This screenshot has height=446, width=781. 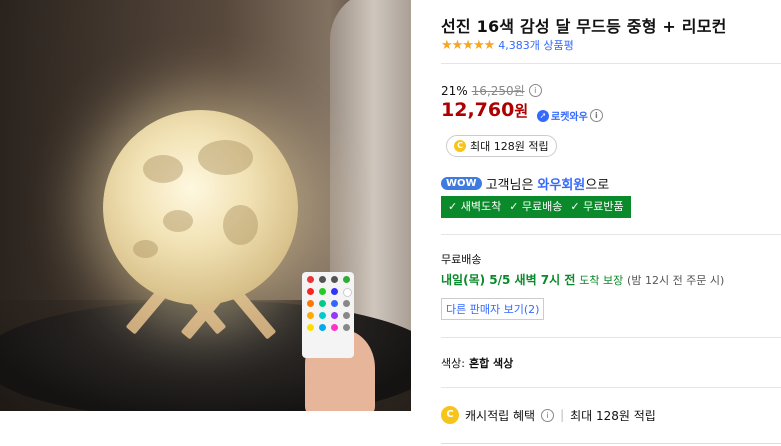 What do you see at coordinates (461, 259) in the screenshot?
I see `shipping-title: 무료배송` at bounding box center [461, 259].